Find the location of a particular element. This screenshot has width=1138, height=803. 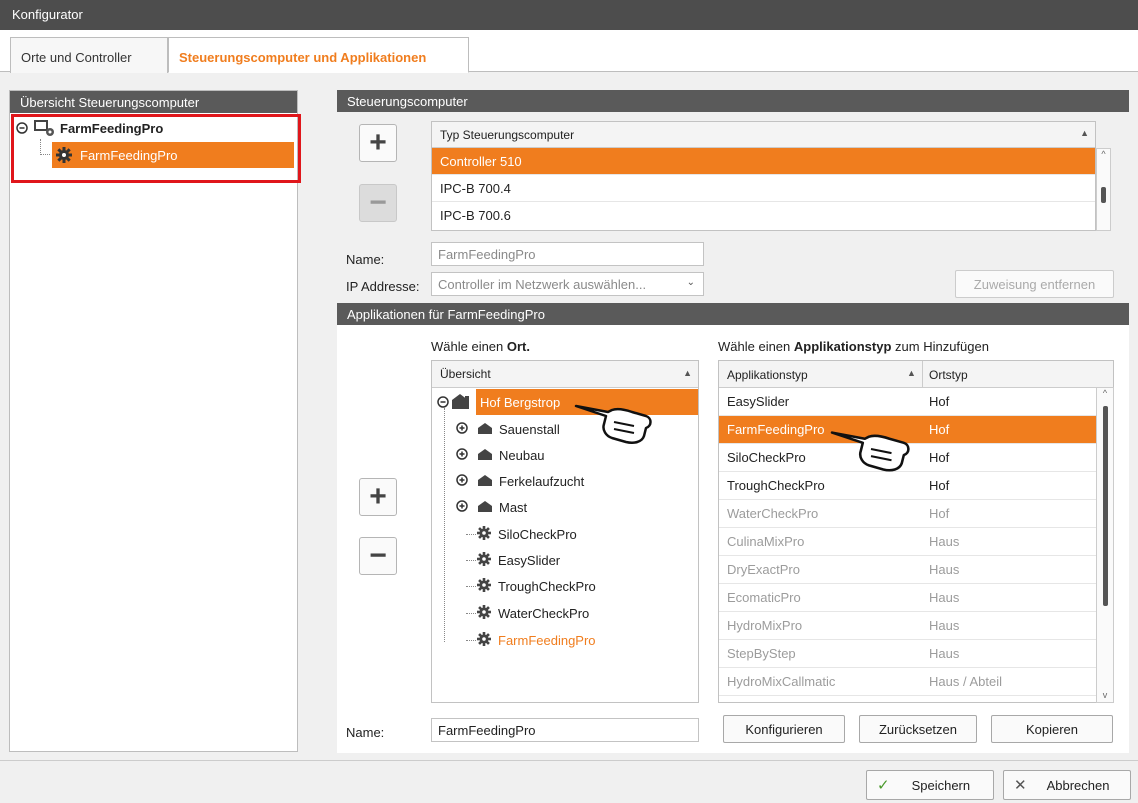

application-type-row: EasySlider Hof is located at coordinates (916, 402).